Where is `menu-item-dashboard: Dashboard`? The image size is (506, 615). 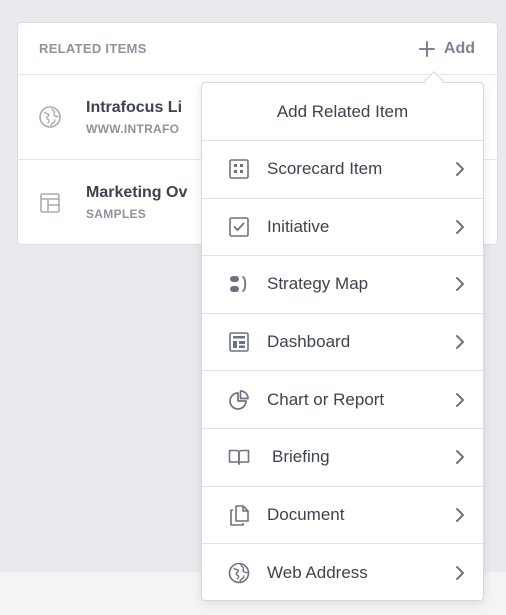 menu-item-dashboard: Dashboard is located at coordinates (342, 343).